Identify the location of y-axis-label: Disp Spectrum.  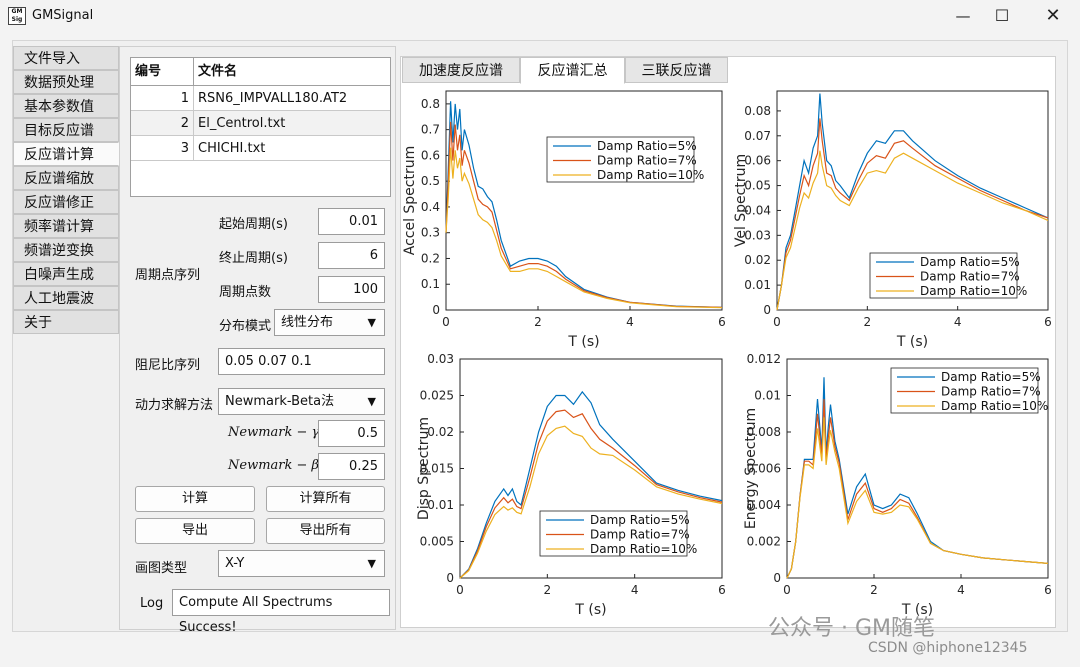
(424, 468).